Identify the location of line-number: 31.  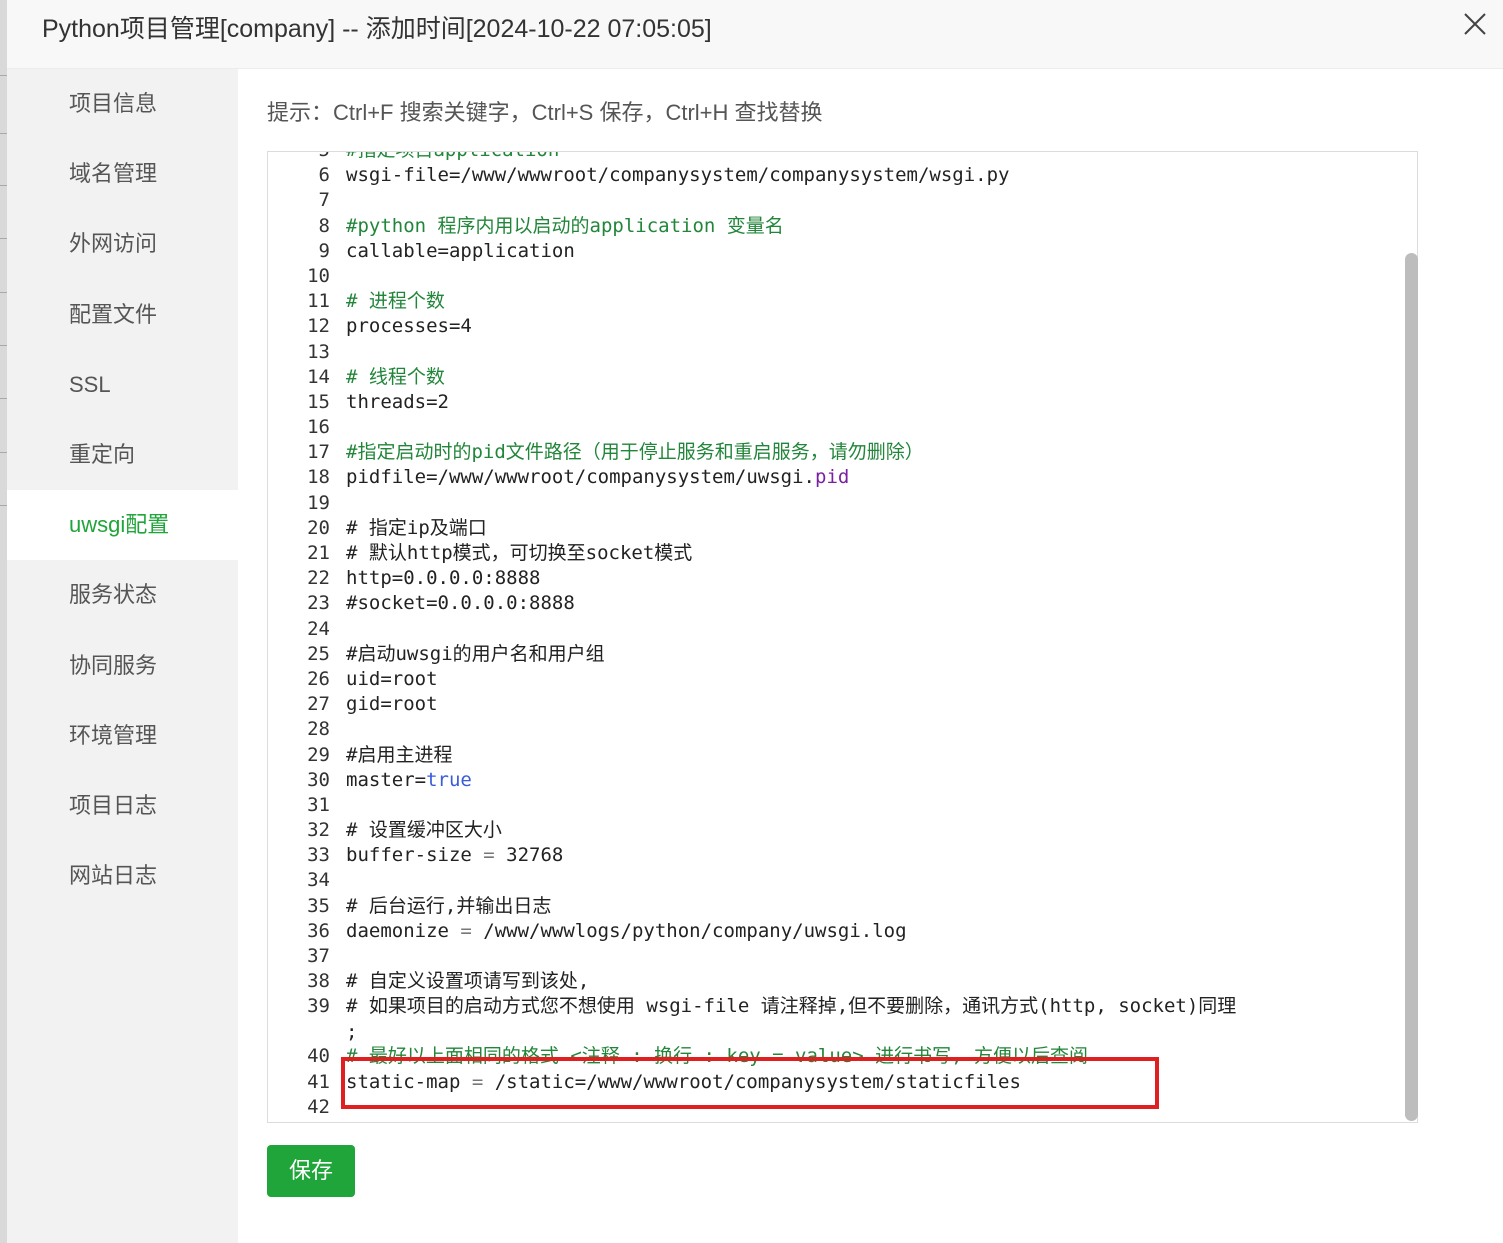
(318, 804).